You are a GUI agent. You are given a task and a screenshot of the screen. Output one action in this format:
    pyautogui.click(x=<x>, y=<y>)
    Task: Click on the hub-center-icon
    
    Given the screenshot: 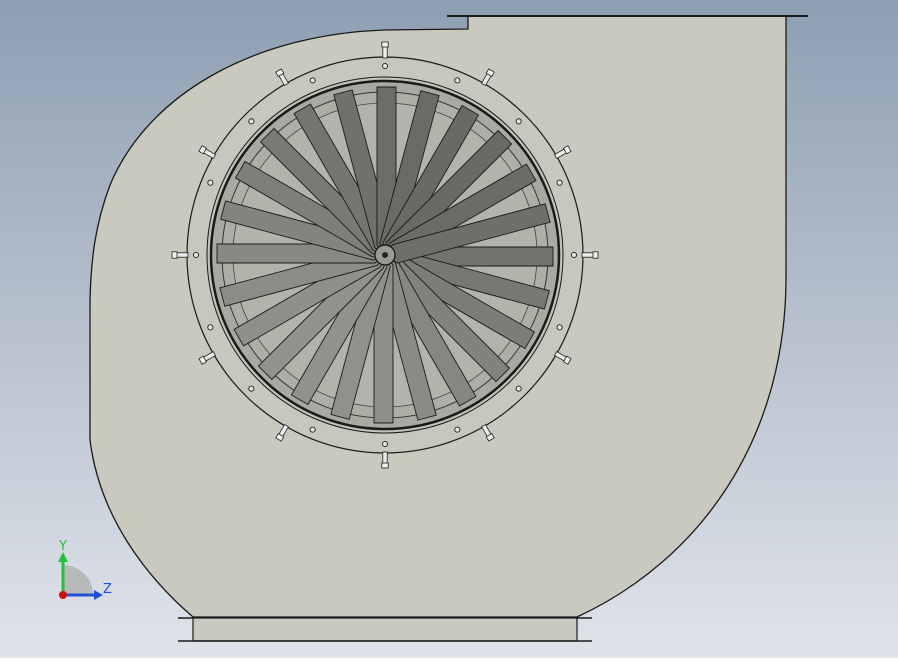 What is the action you would take?
    pyautogui.click(x=385, y=255)
    